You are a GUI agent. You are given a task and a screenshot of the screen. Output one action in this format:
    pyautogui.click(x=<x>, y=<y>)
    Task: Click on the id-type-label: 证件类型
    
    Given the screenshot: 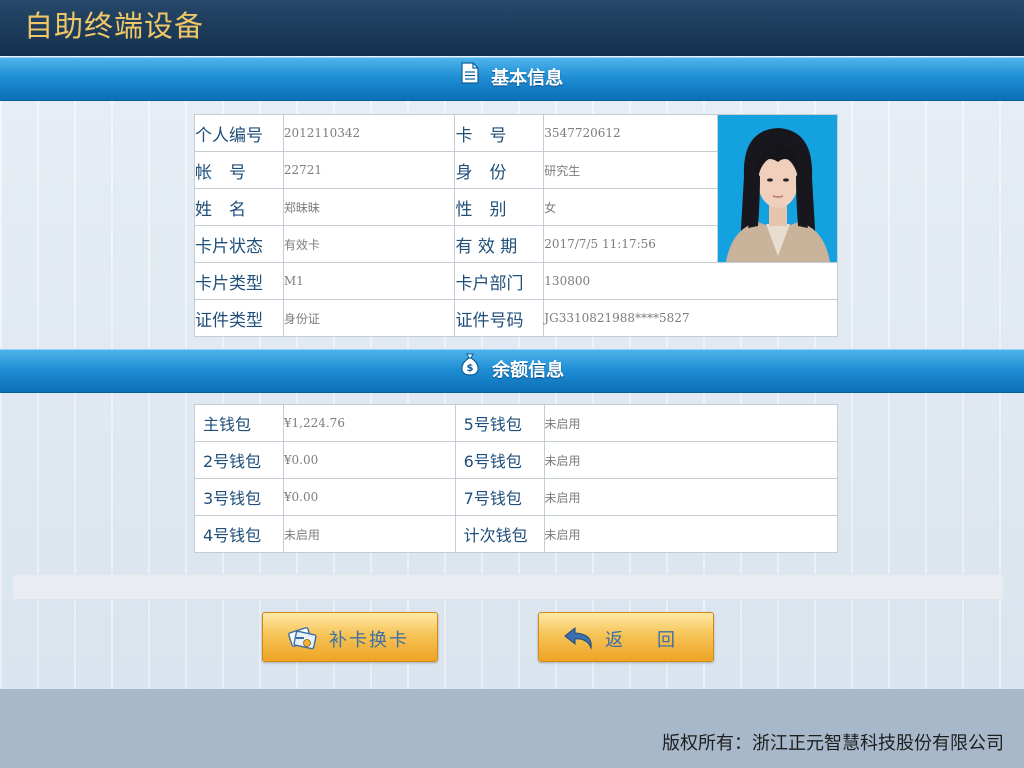 What is the action you would take?
    pyautogui.click(x=239, y=318)
    